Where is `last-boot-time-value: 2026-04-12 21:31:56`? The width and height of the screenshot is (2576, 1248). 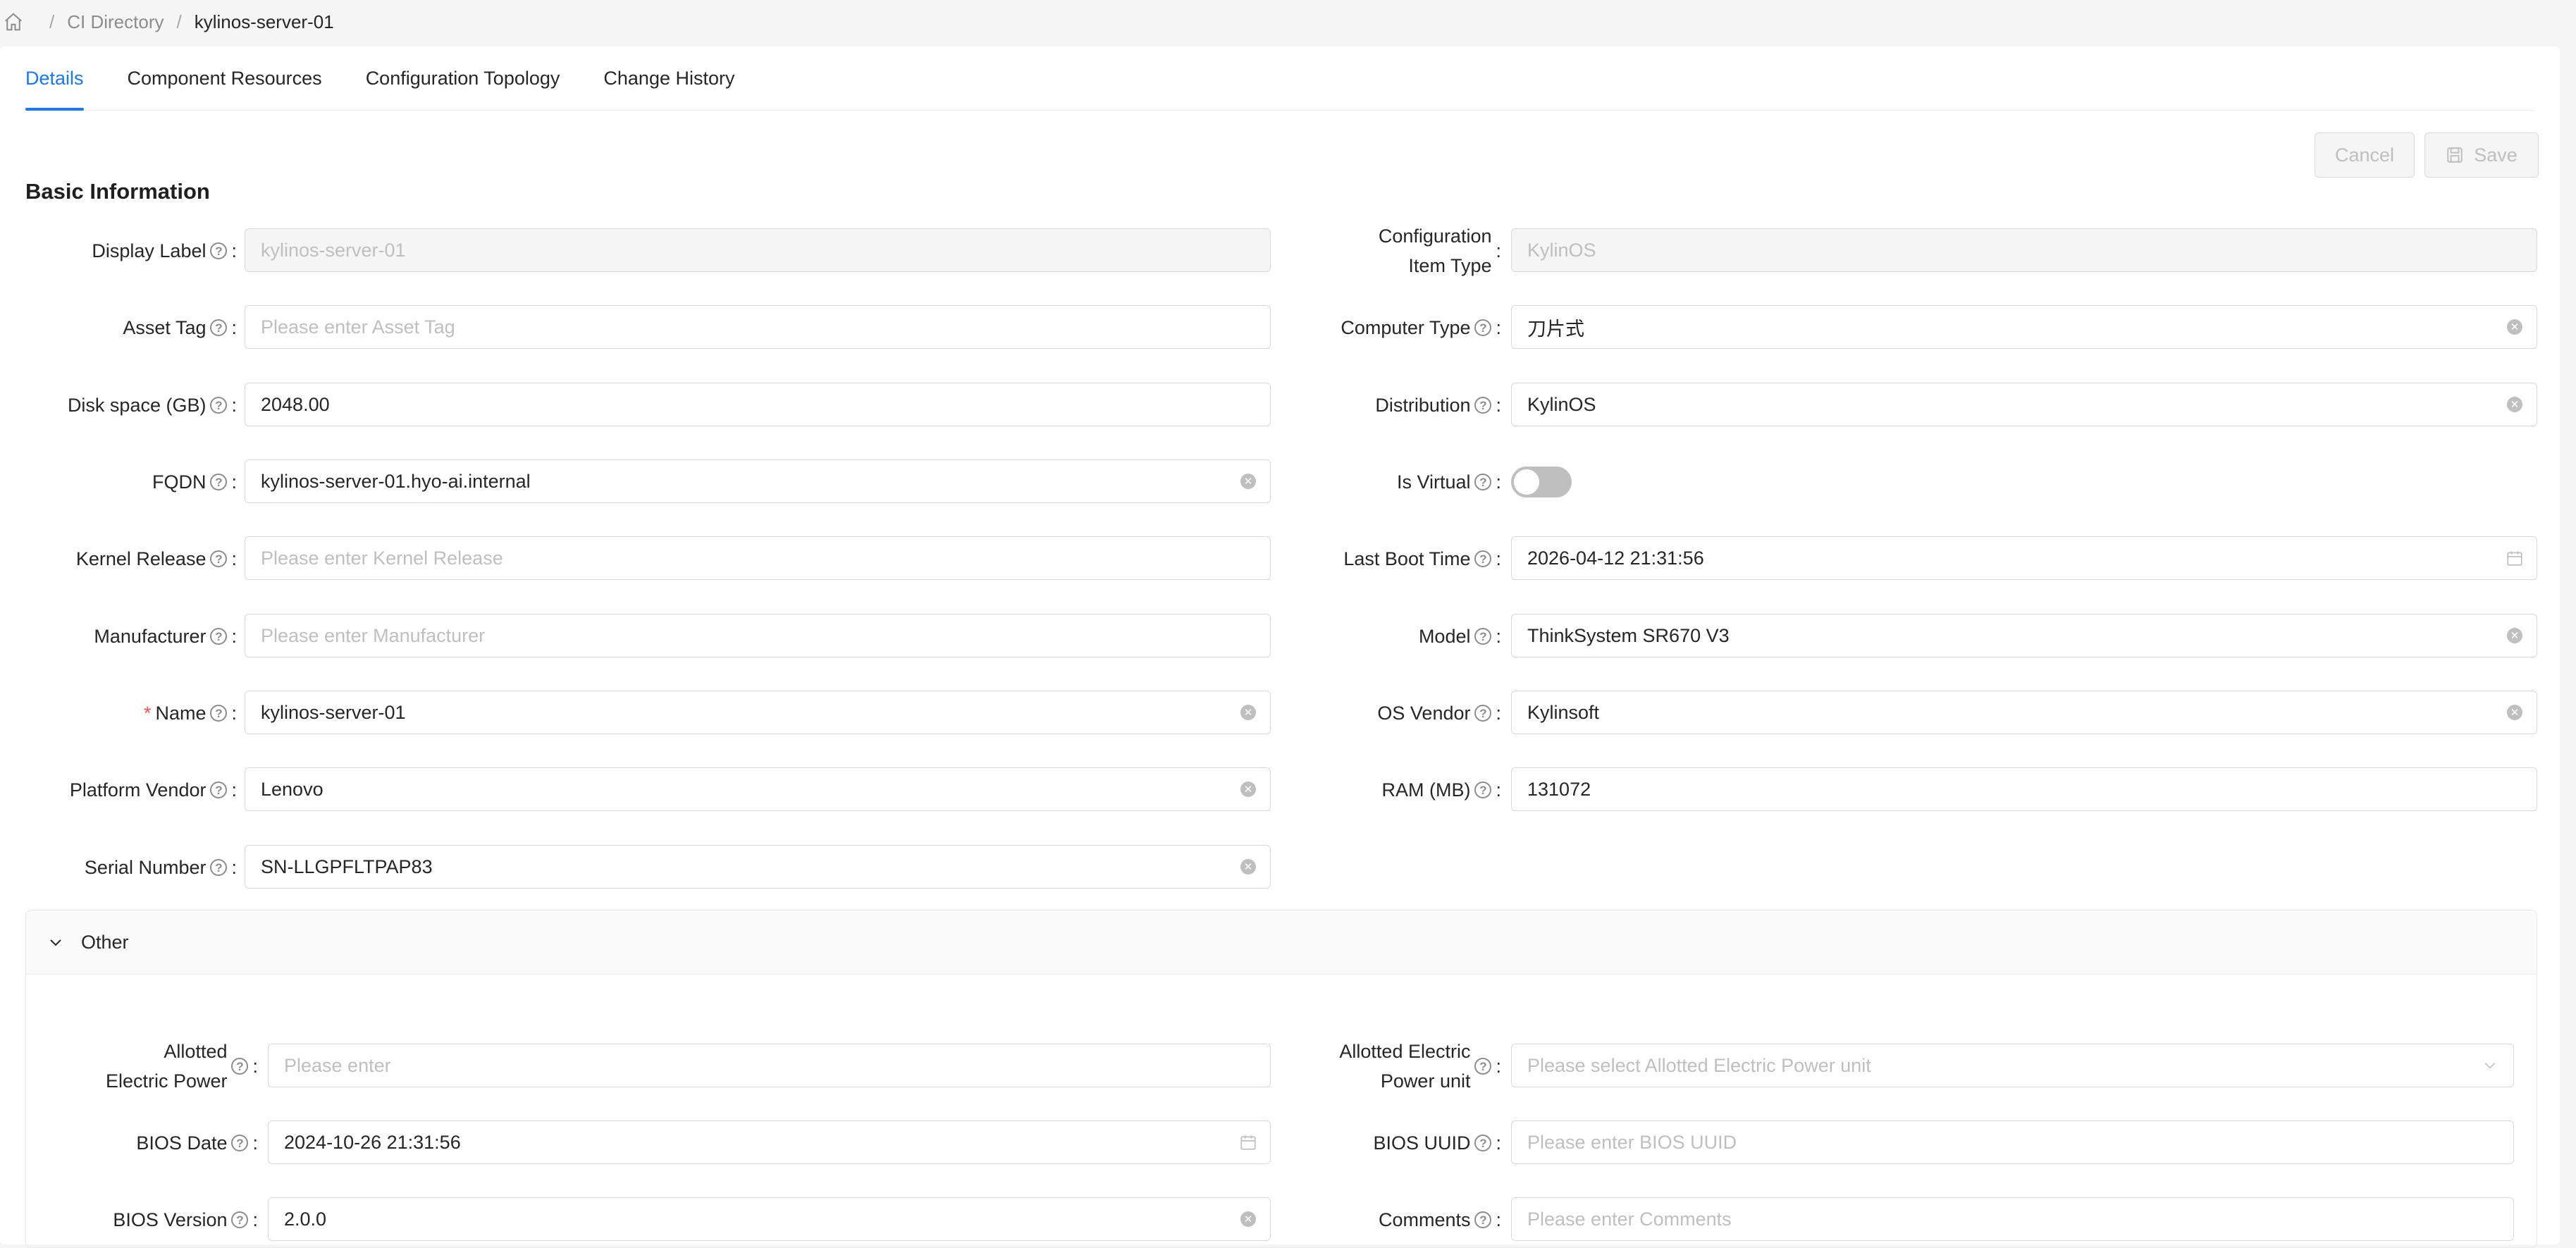
last-boot-time-value: 2026-04-12 21:31:56 is located at coordinates (1615, 558).